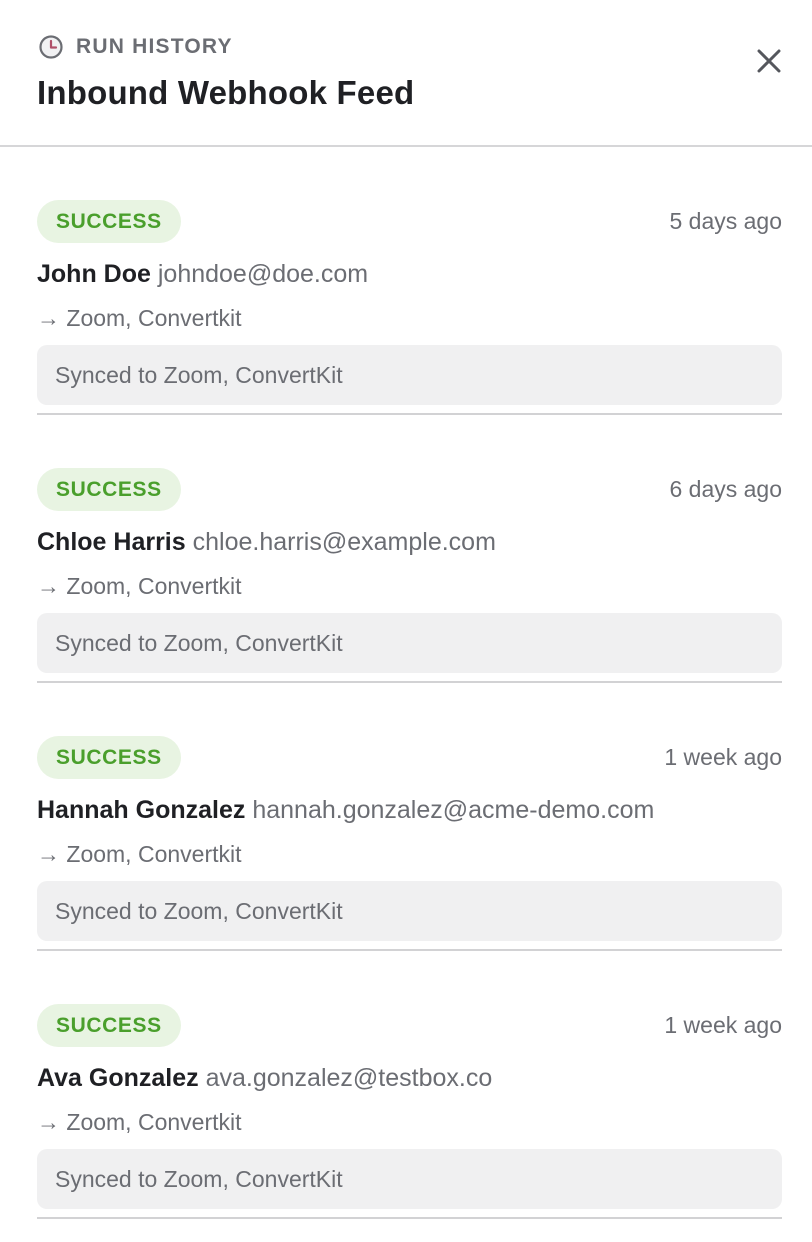  Describe the element at coordinates (226, 92) in the screenshot. I see `page-title: Inbound Webhook Feed` at that location.